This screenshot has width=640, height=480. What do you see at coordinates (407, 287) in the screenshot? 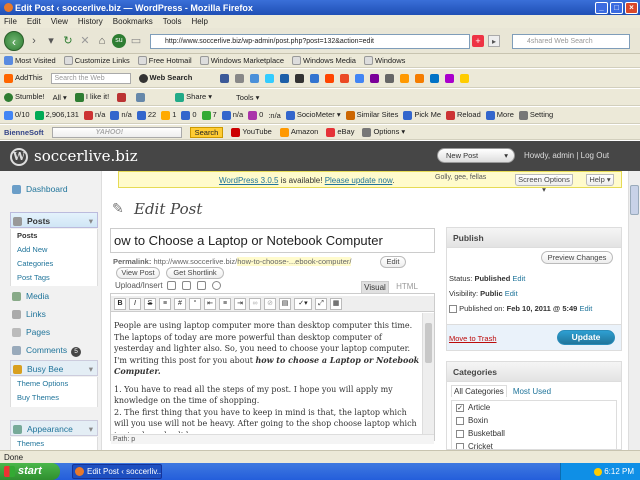
I see `tab-html: HTML` at bounding box center [407, 287].